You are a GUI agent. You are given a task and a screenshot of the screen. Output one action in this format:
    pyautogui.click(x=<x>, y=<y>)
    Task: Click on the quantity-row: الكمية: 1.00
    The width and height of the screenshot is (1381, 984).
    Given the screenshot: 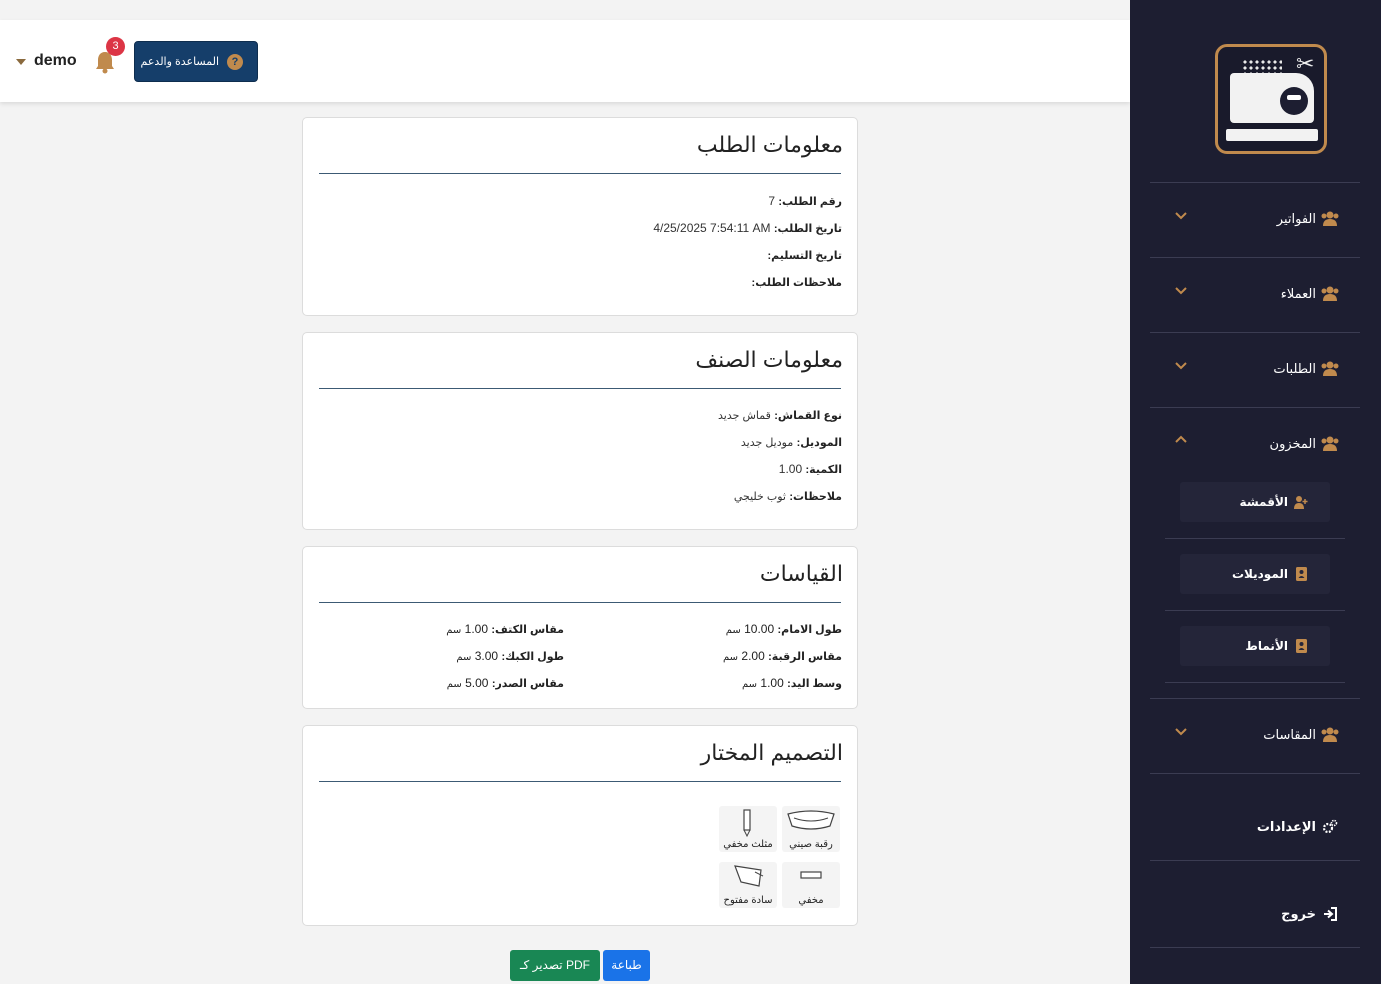 What is the action you would take?
    pyautogui.click(x=810, y=469)
    